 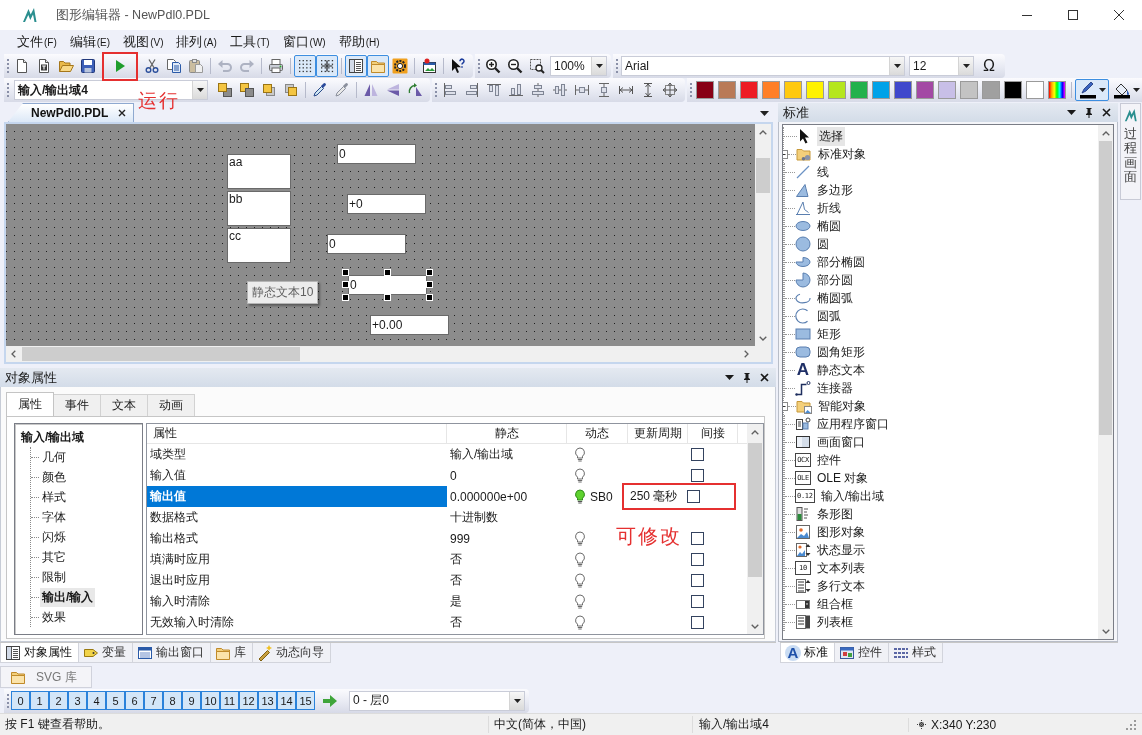 I want to click on tree-item: 圆角矩形, so click(x=841, y=352).